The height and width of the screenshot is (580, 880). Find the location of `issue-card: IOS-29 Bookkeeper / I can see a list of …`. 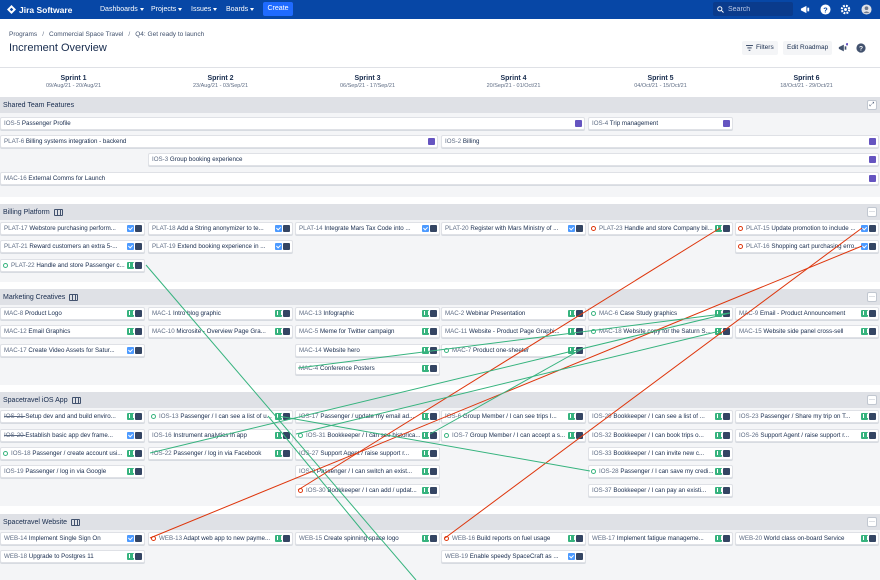

issue-card: IOS-29 Bookkeeper / I can see a list of … is located at coordinates (660, 416).